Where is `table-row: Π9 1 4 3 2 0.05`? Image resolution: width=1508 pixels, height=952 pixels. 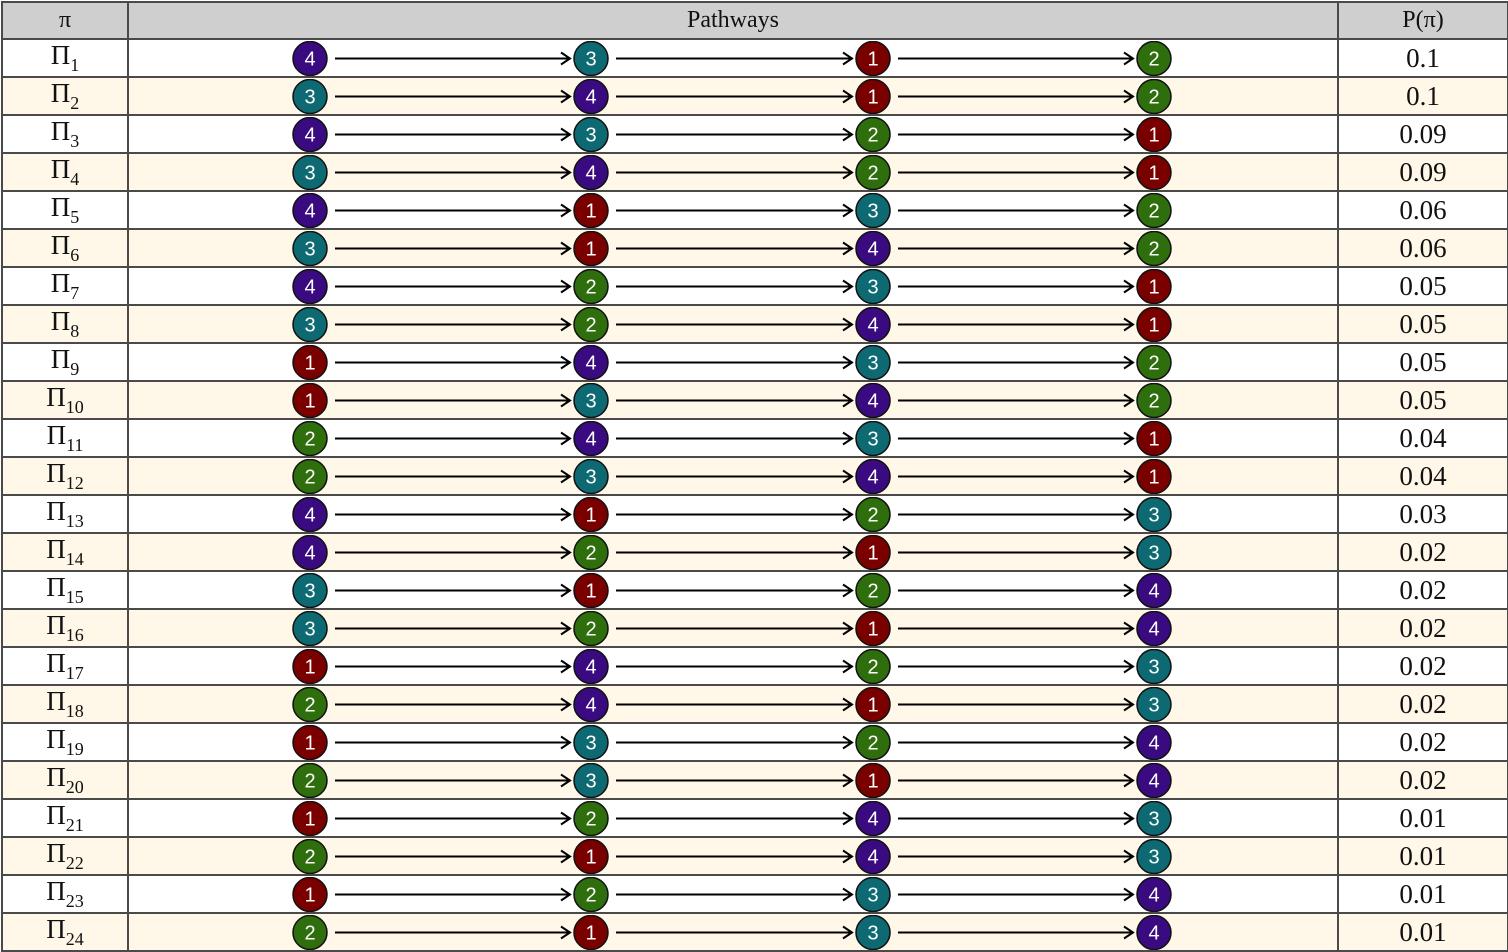
table-row: Π9 1 4 3 2 0.05 is located at coordinates (754, 362).